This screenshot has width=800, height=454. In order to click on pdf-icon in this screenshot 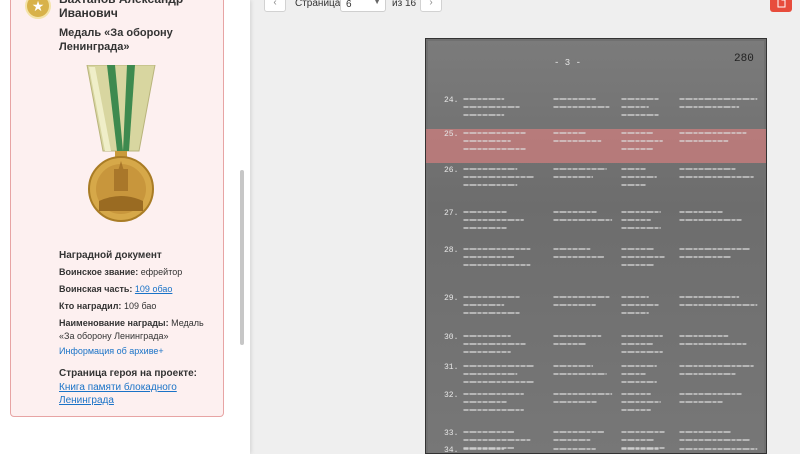, I will do `click(781, 4)`.